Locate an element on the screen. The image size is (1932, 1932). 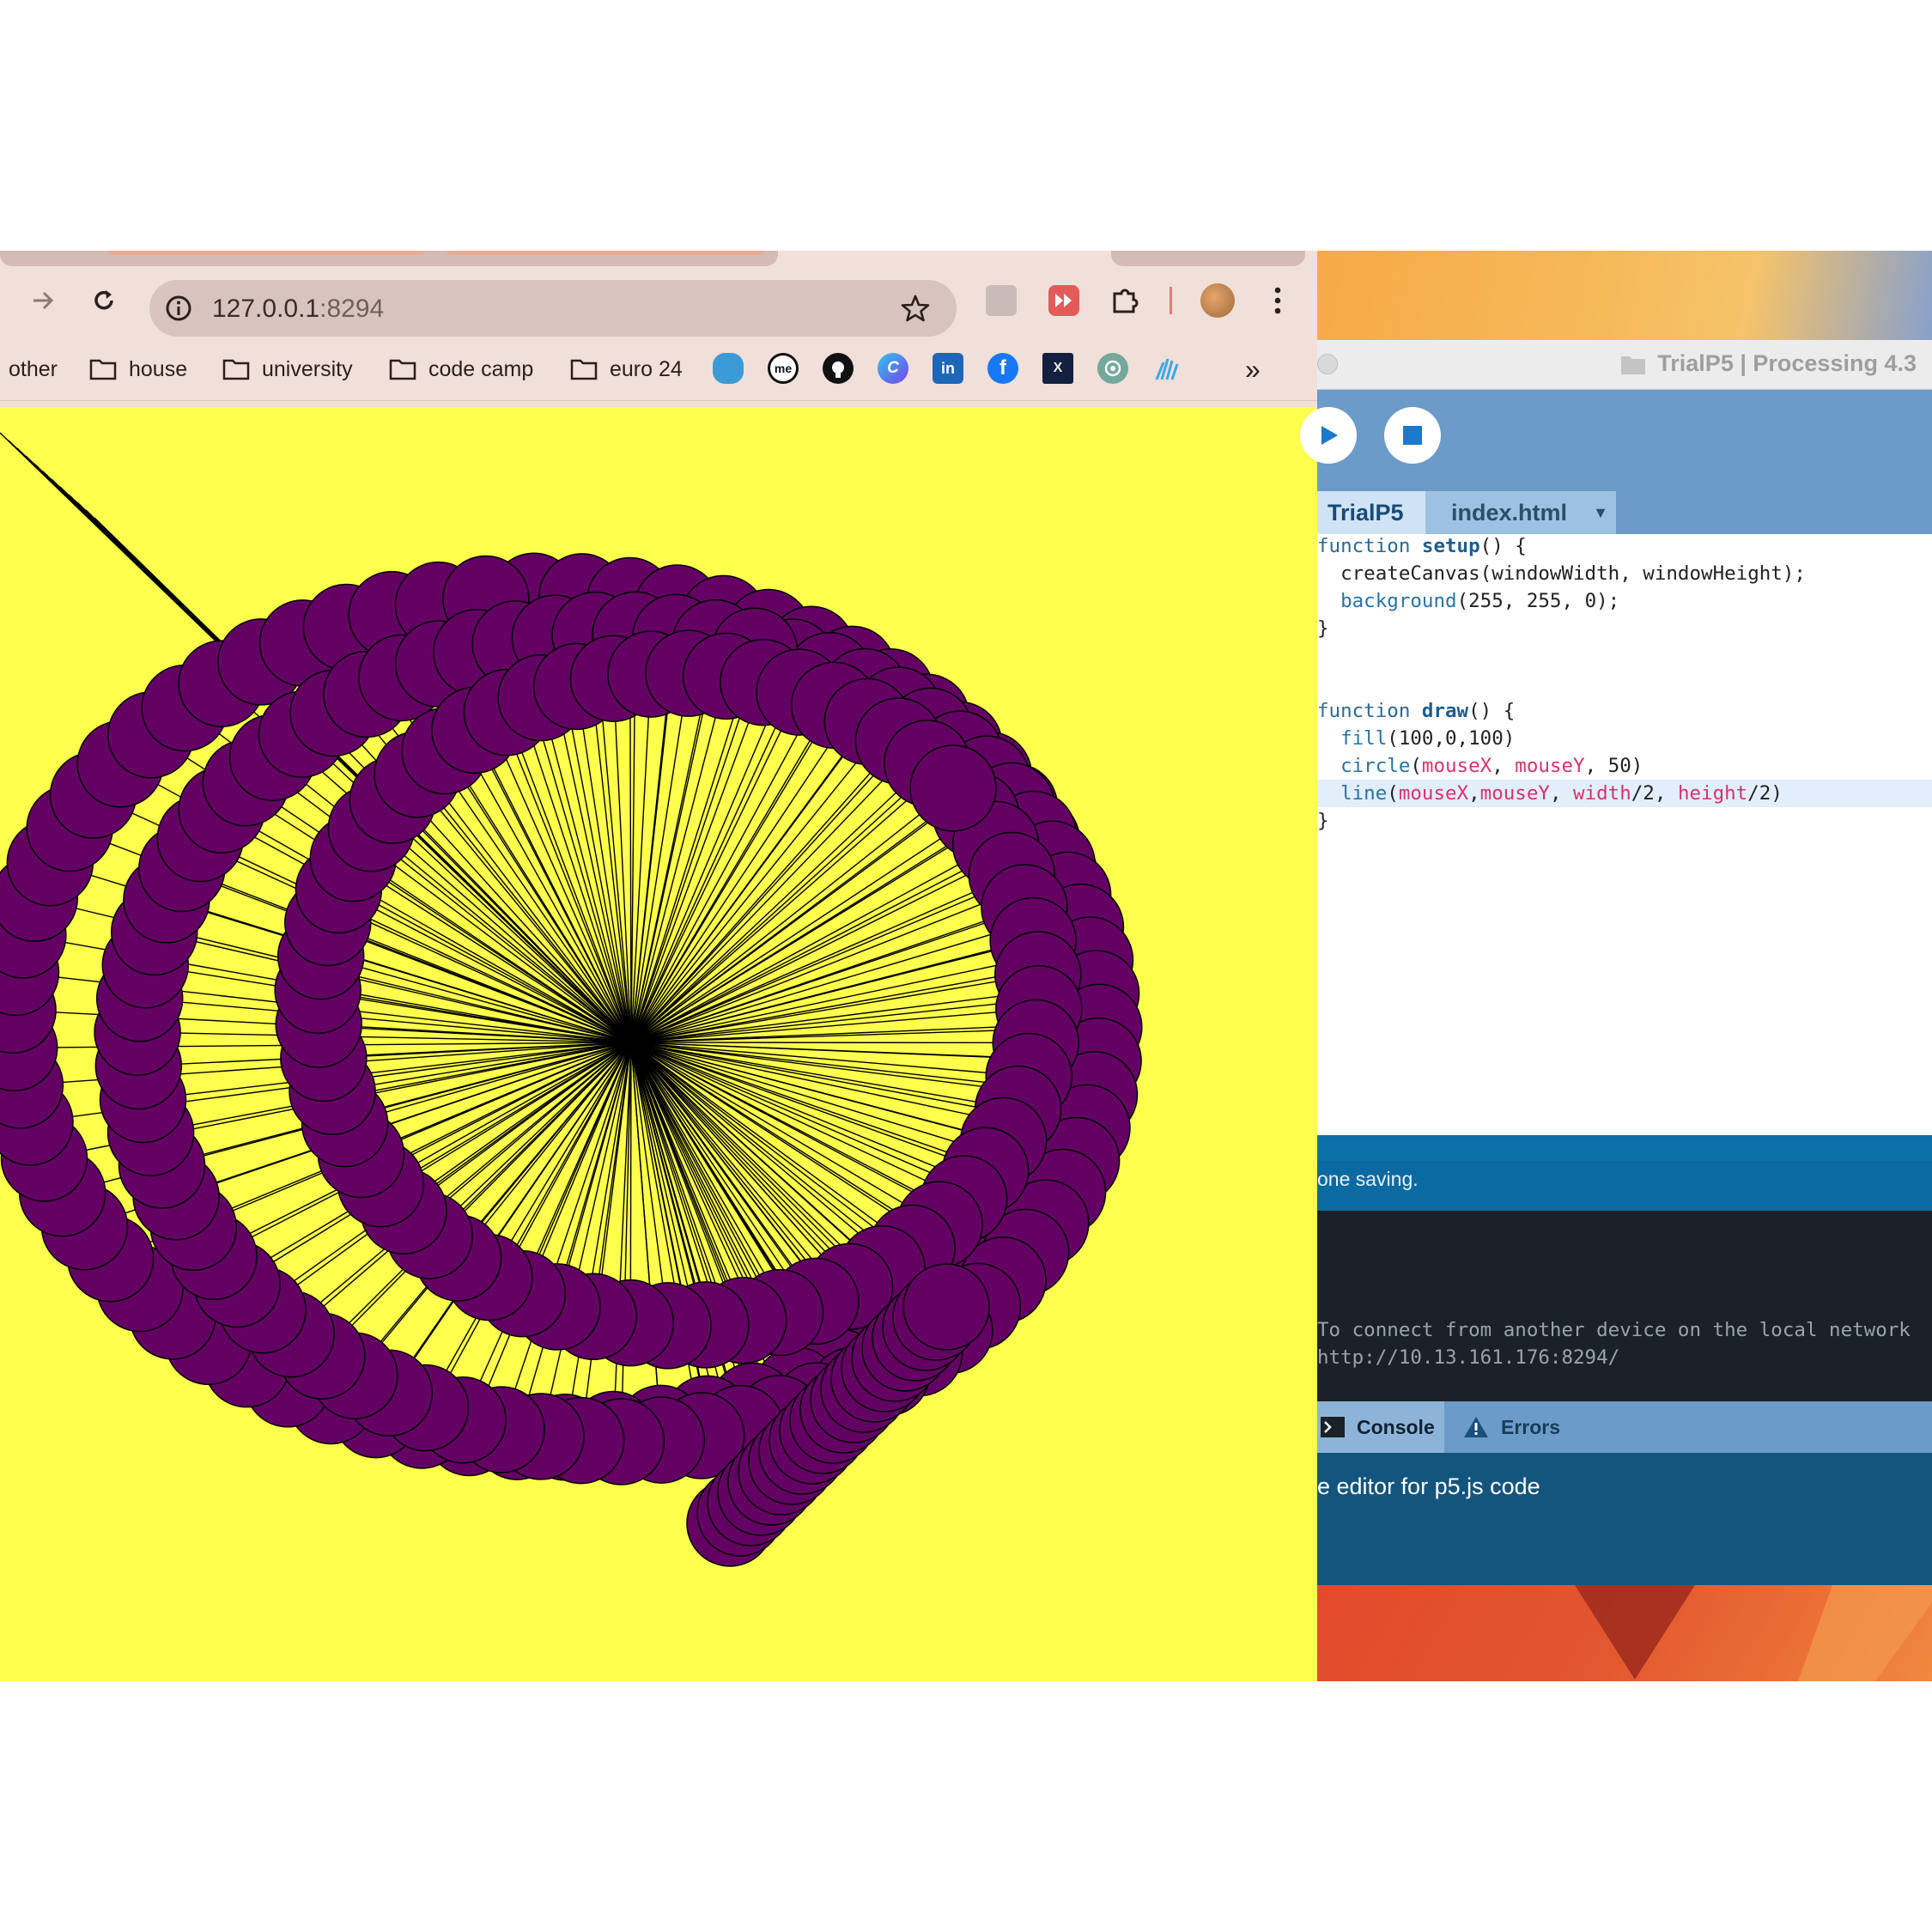
puzzle-icon is located at coordinates (1126, 301).